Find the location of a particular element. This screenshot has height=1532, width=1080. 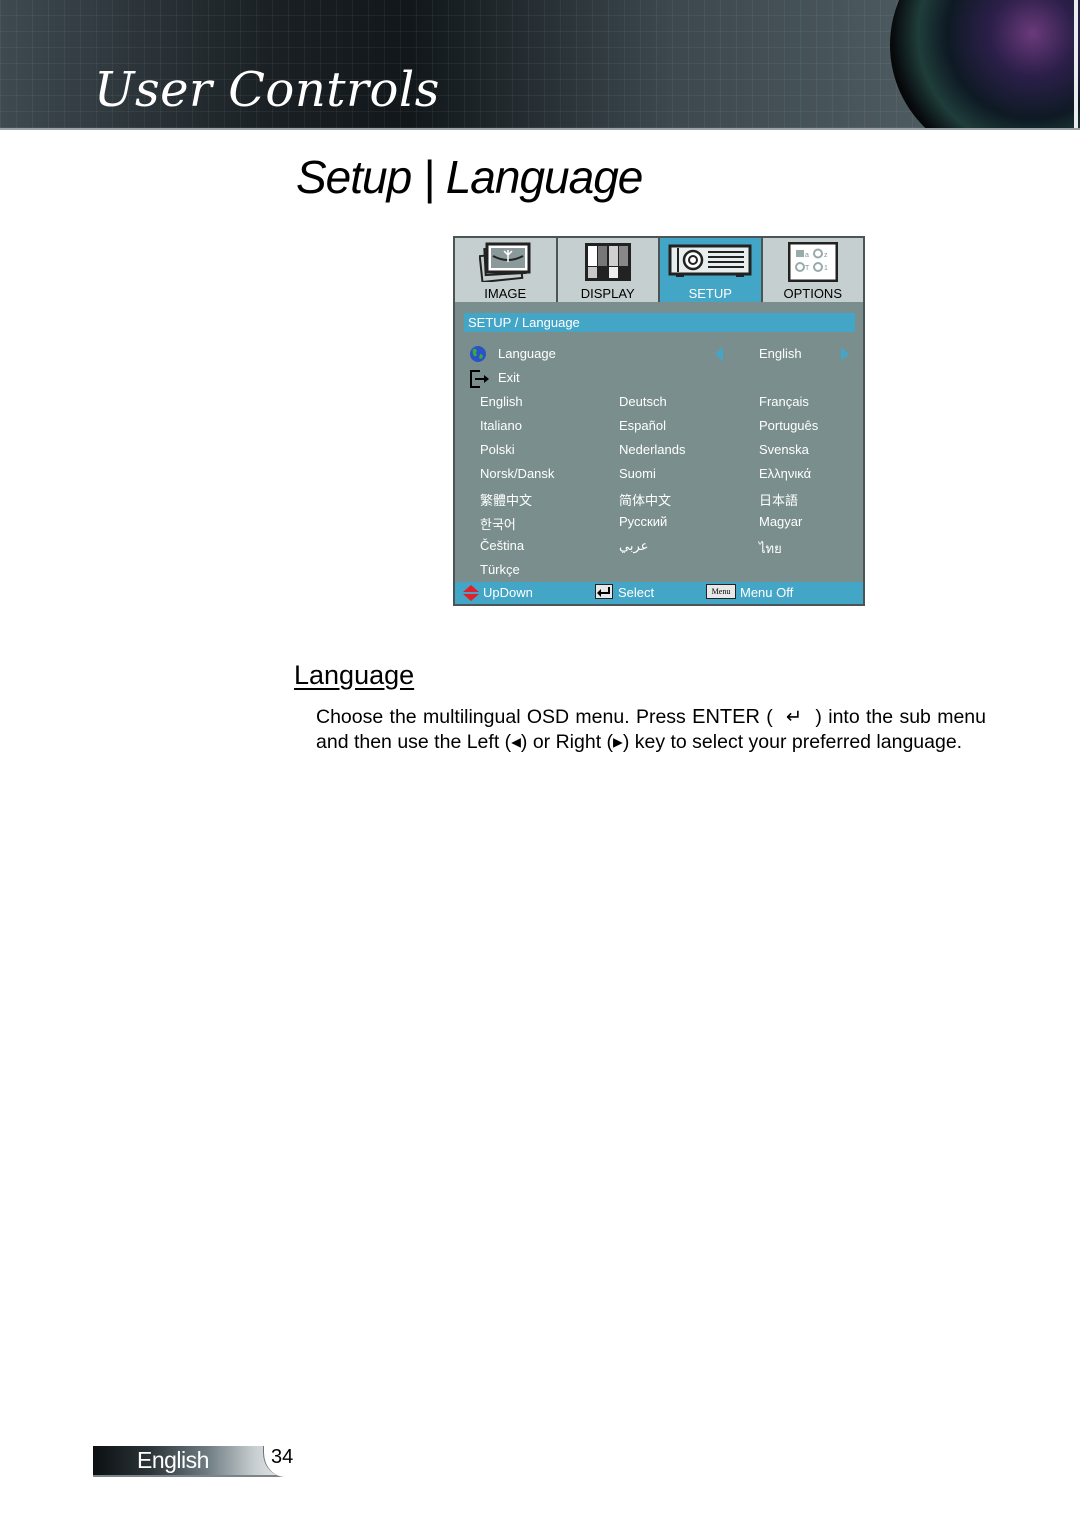

svg-text: z is located at coordinates (826, 255).